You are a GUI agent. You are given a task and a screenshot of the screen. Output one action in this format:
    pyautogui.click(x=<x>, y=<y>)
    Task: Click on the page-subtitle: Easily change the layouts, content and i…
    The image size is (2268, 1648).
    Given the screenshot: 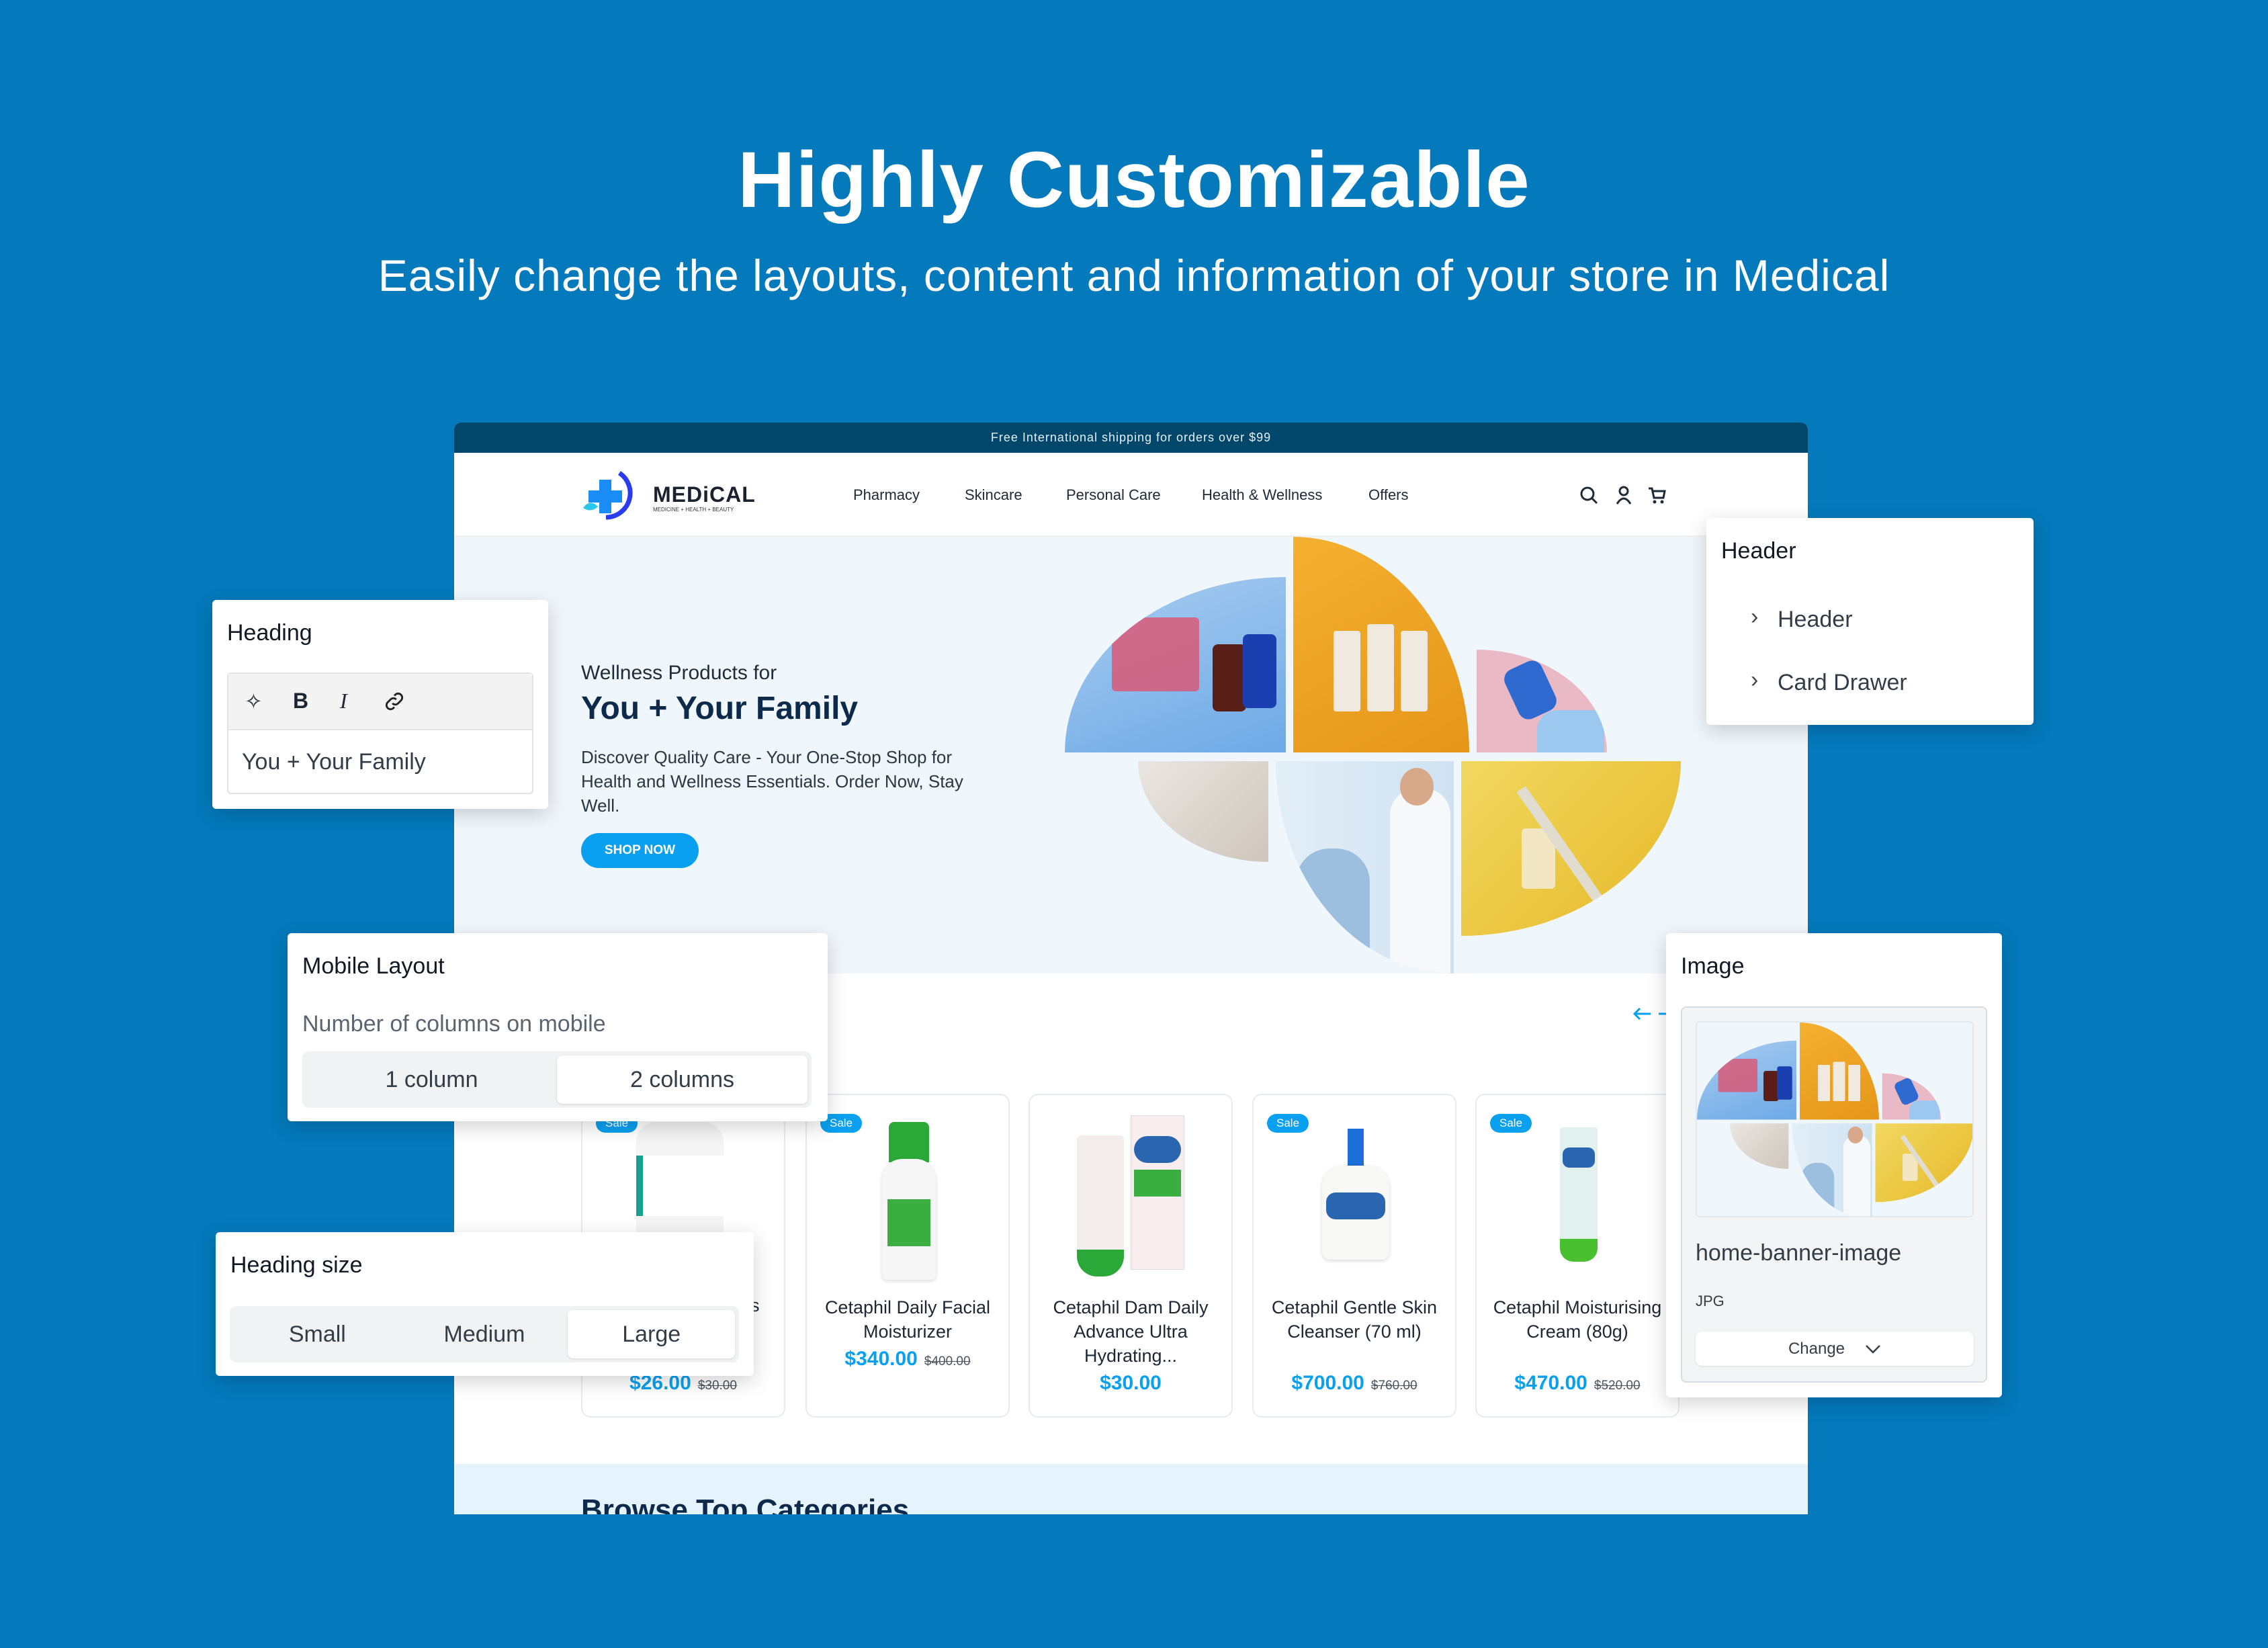 What is the action you would take?
    pyautogui.click(x=1134, y=275)
    